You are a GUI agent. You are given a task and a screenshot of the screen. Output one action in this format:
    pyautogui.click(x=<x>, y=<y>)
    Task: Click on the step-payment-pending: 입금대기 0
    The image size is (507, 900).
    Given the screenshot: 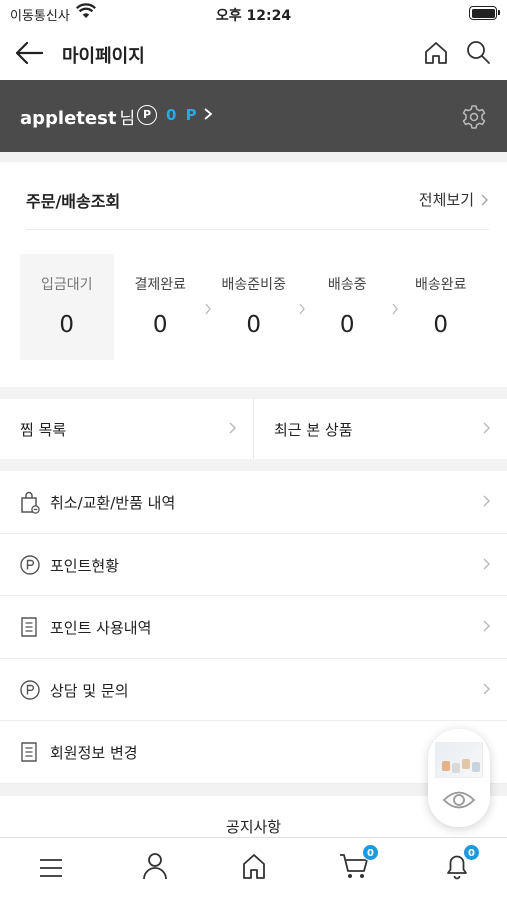 What is the action you would take?
    pyautogui.click(x=67, y=307)
    